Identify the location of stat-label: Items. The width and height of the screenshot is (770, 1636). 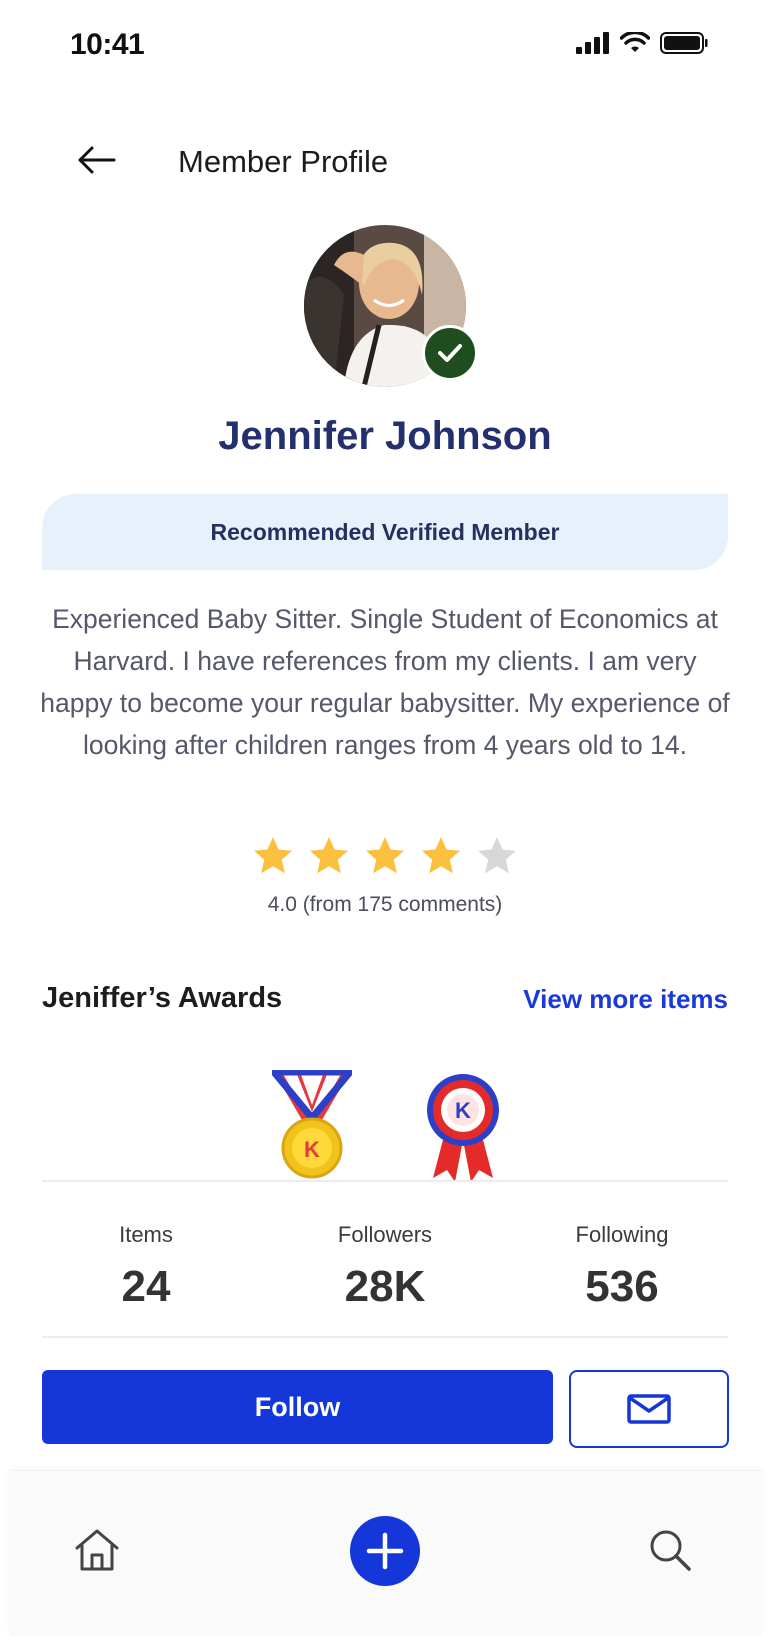
(146, 1234).